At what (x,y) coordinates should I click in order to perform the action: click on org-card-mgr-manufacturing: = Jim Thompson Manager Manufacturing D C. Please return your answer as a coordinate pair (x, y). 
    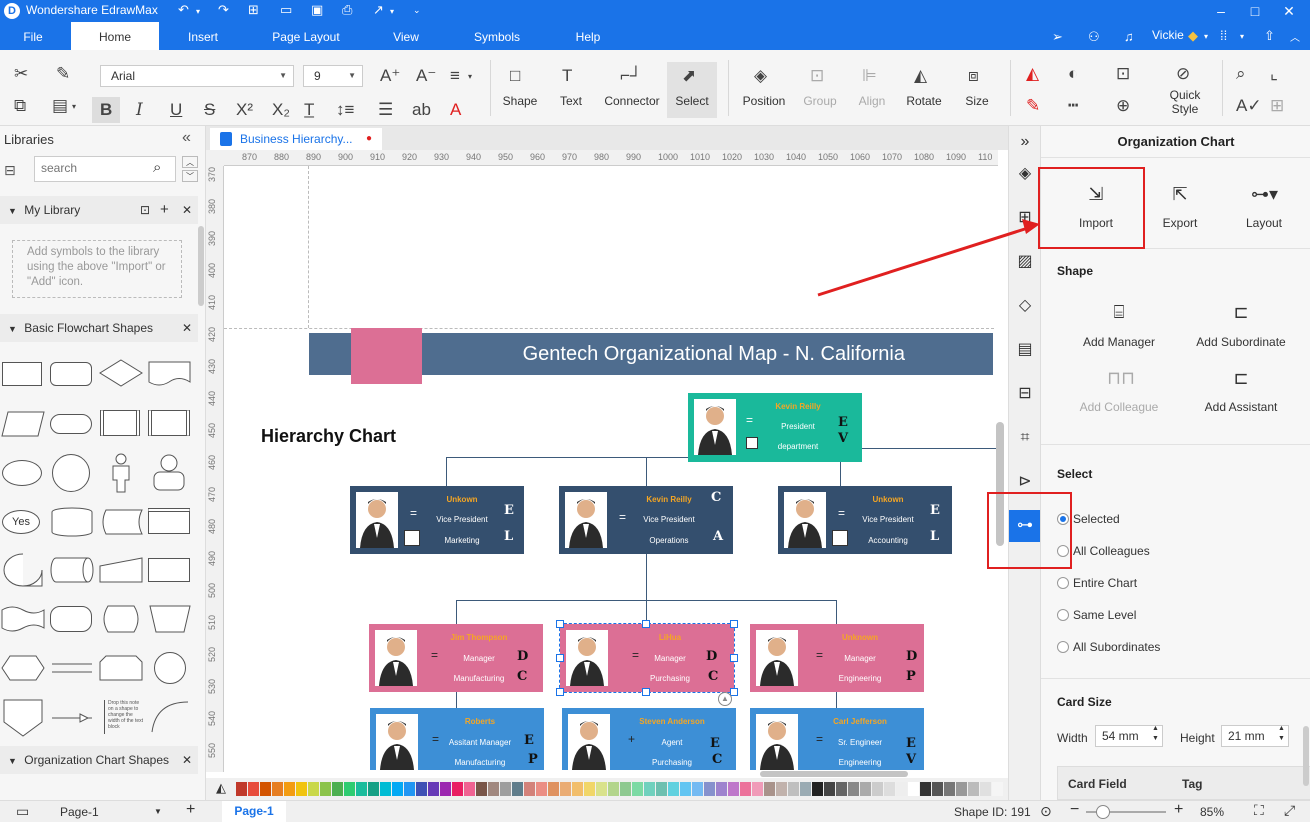
    Looking at the image, I should click on (456, 658).